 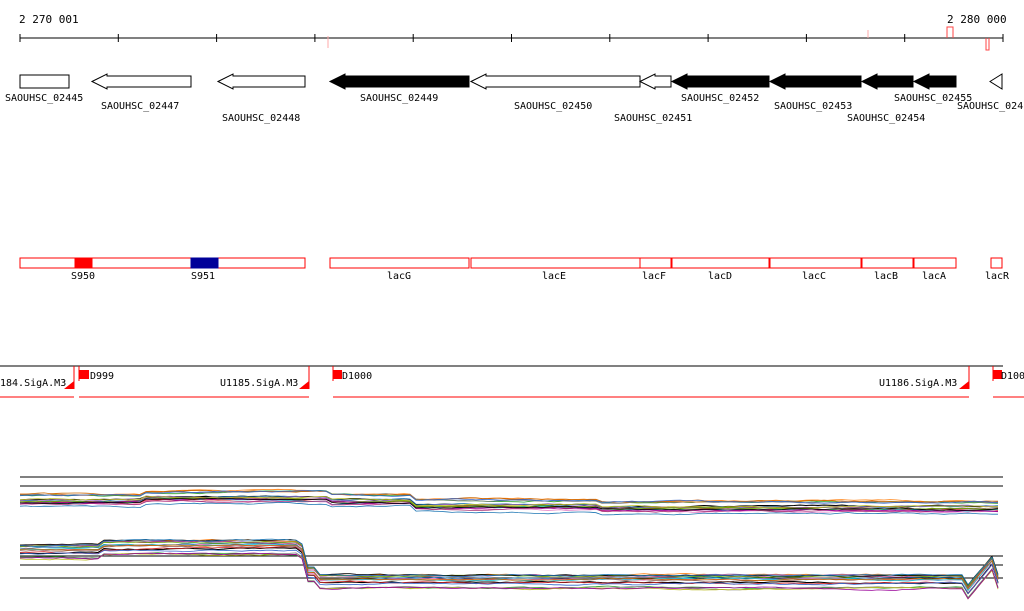 What do you see at coordinates (654, 276) in the screenshot?
I see `feature-label: lacF` at bounding box center [654, 276].